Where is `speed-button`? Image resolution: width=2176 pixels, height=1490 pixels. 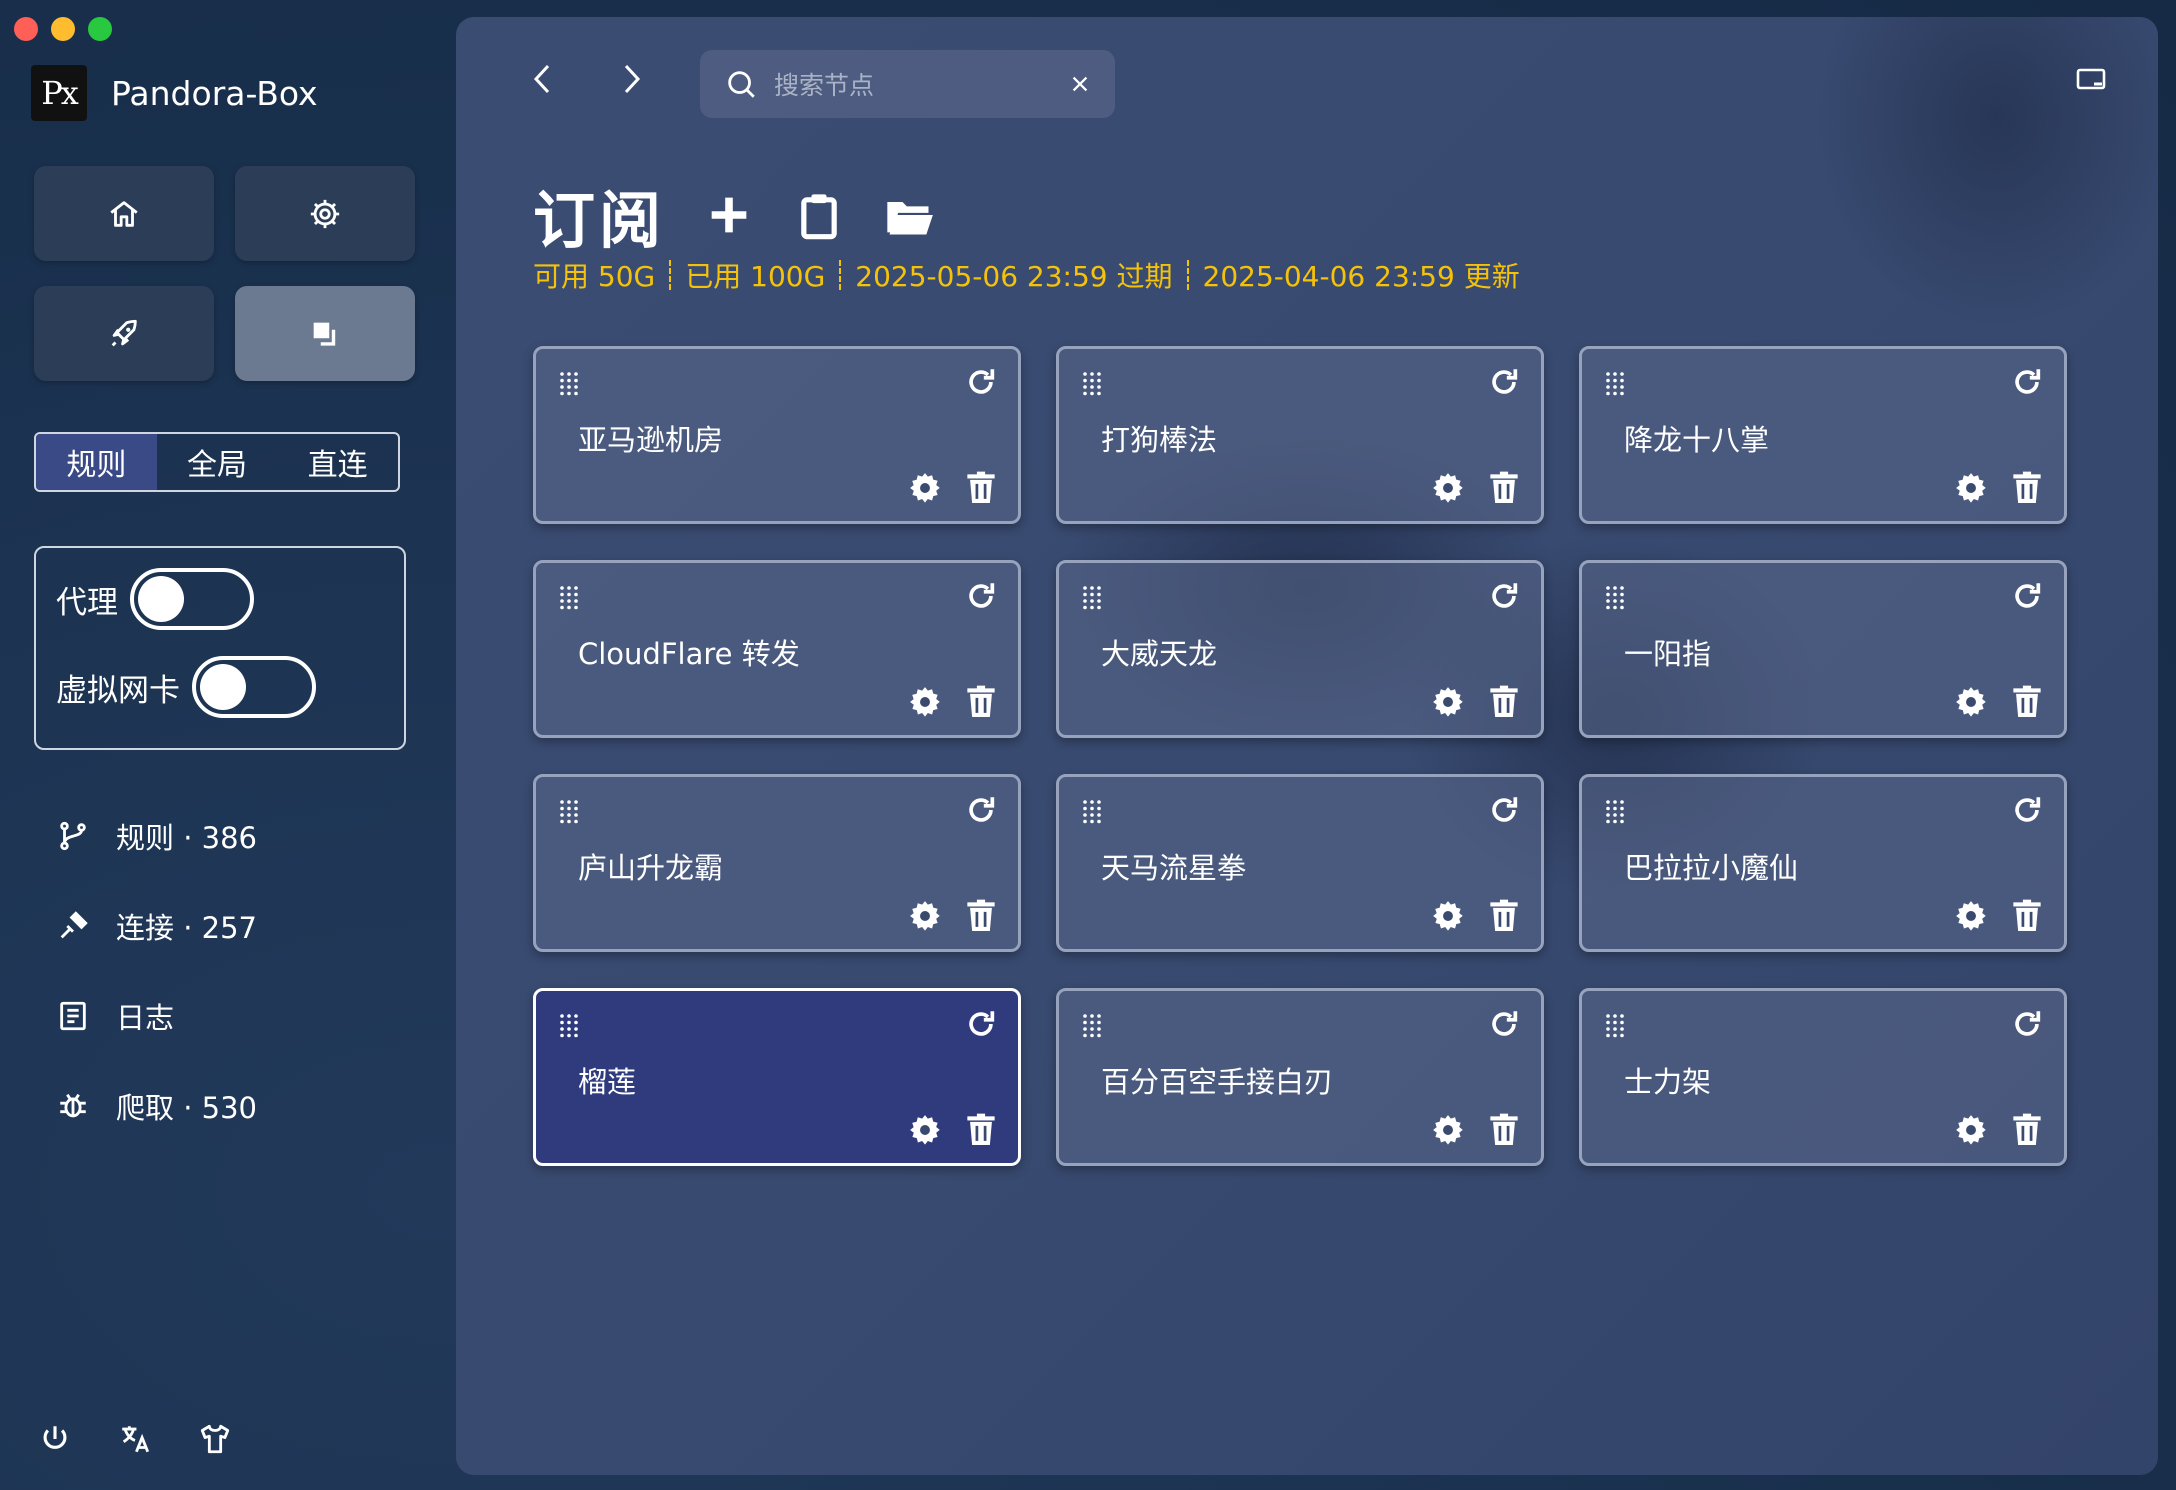
speed-button is located at coordinates (124, 333).